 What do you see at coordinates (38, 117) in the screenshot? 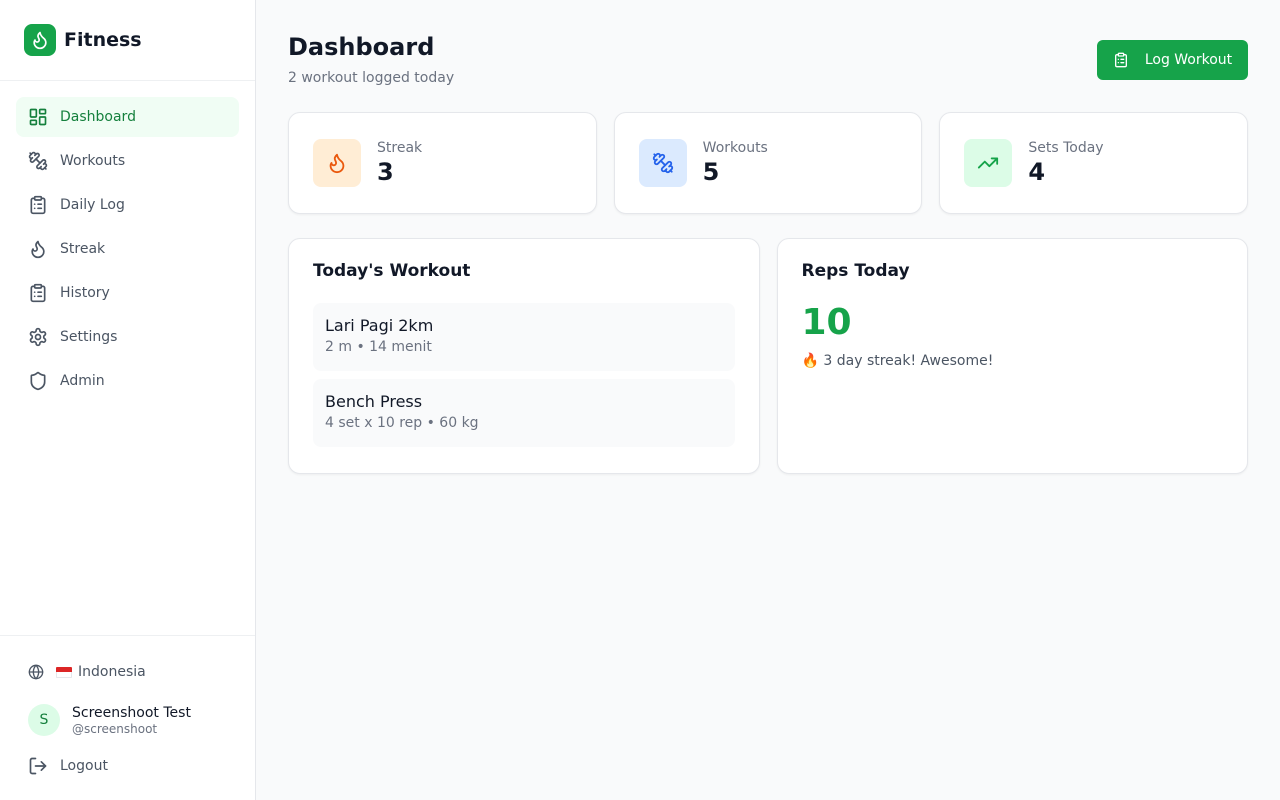
I see `dashboard-icon` at bounding box center [38, 117].